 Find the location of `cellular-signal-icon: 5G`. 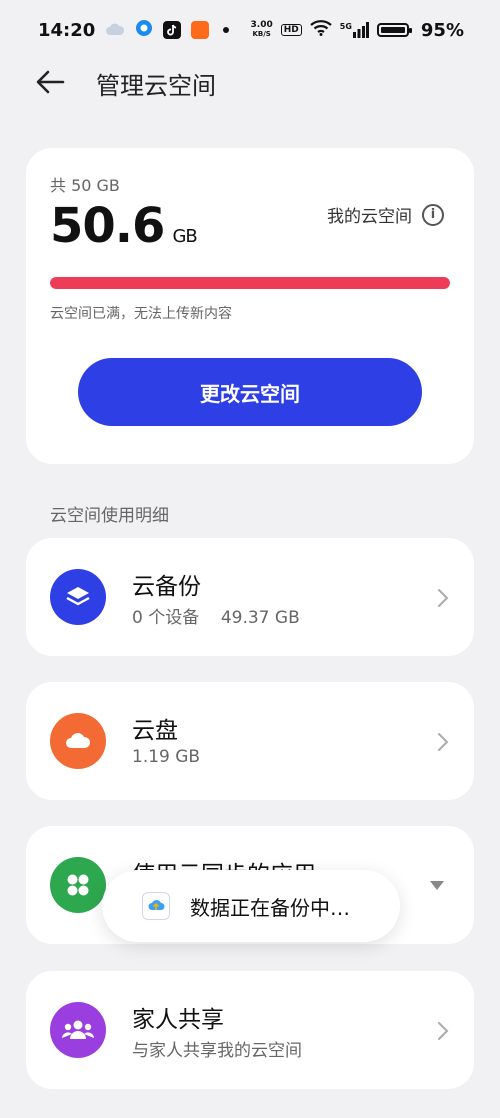

cellular-signal-icon: 5G is located at coordinates (354, 30).